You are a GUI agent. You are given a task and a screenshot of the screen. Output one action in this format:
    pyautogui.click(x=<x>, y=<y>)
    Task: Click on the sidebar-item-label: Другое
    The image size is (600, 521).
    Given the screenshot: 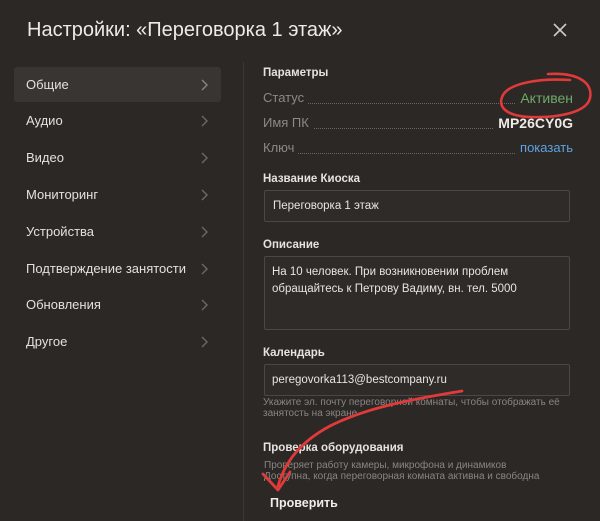 What is the action you would take?
    pyautogui.click(x=47, y=341)
    